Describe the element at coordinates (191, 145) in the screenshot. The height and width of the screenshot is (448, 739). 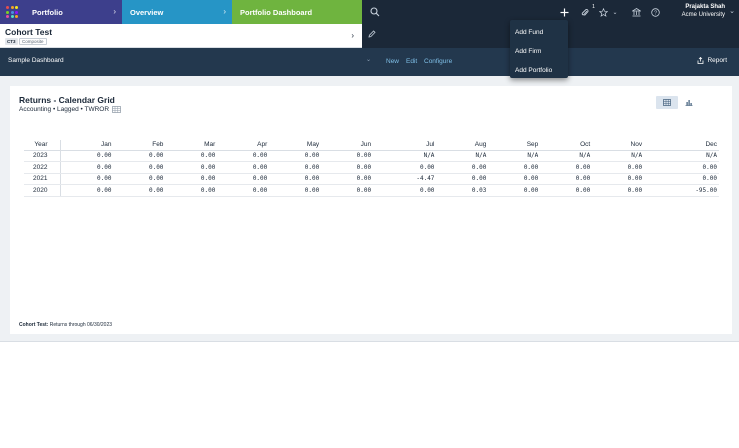
I see `column-header: Mar` at that location.